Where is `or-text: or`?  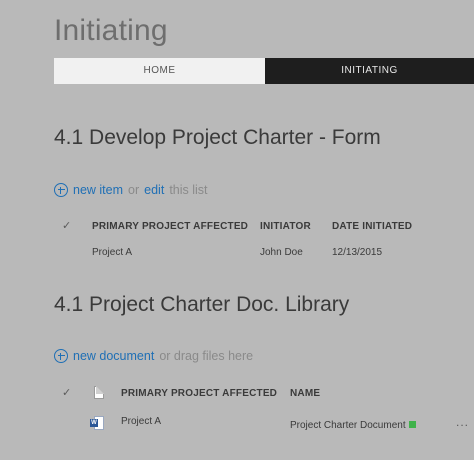
or-text: or is located at coordinates (134, 190).